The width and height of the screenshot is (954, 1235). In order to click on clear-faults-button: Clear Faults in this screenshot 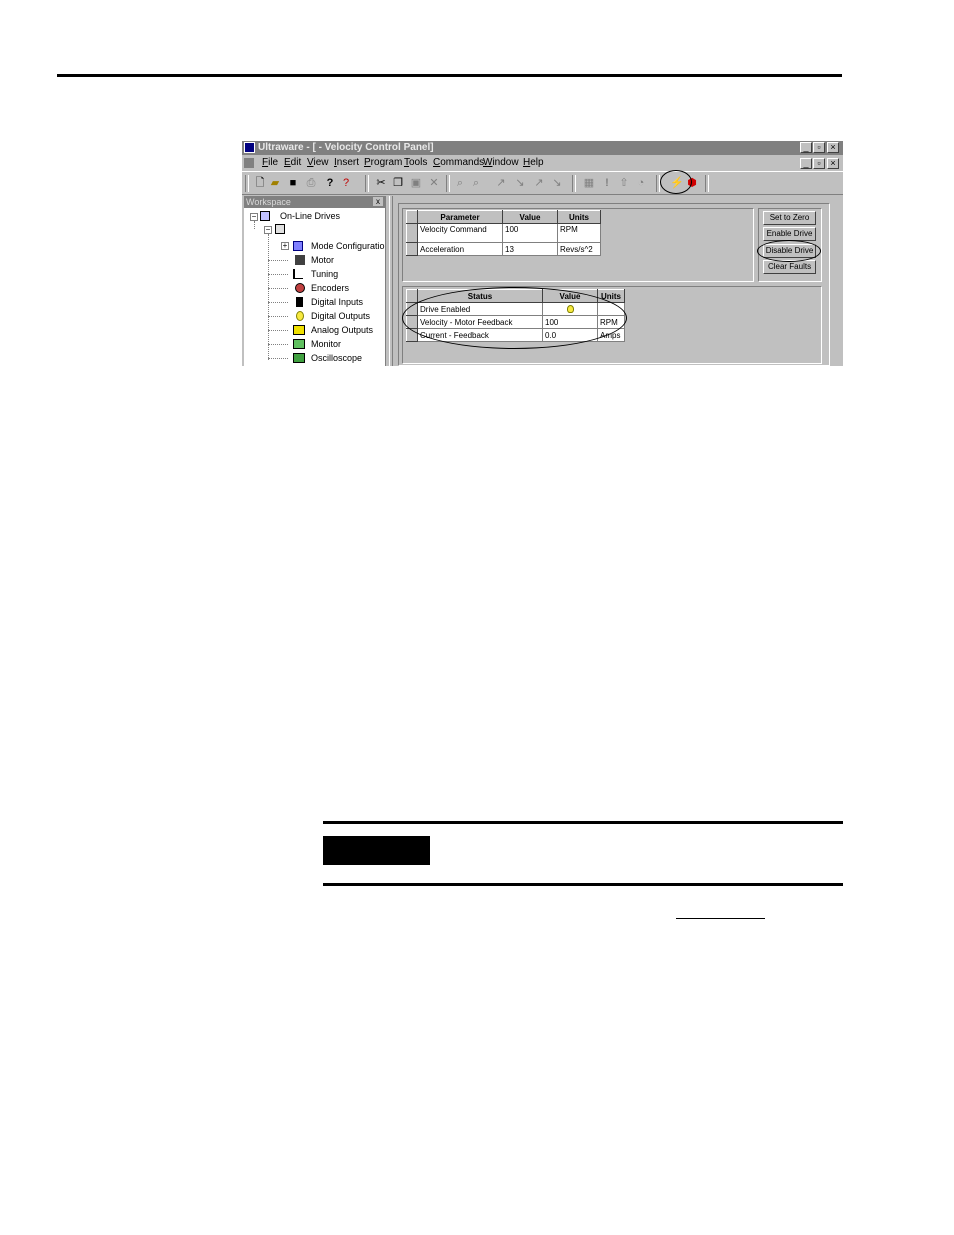, I will do `click(789, 267)`.